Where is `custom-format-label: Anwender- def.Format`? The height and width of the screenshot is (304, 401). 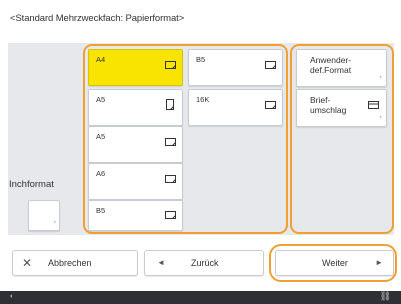
custom-format-label: Anwender- def.Format is located at coordinates (331, 65).